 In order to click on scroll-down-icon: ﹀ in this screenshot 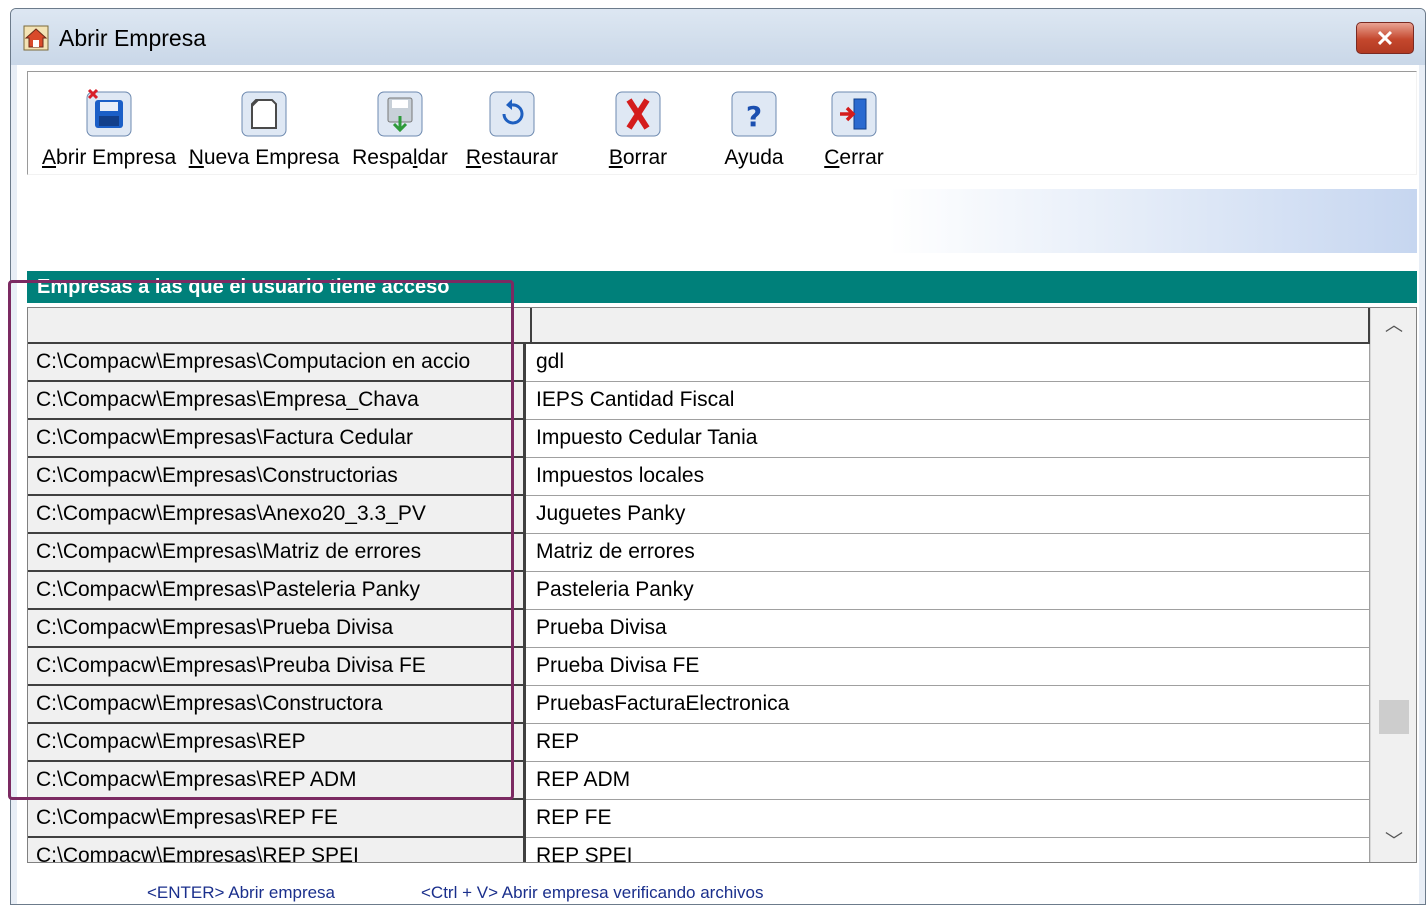, I will do `click(1393, 841)`.